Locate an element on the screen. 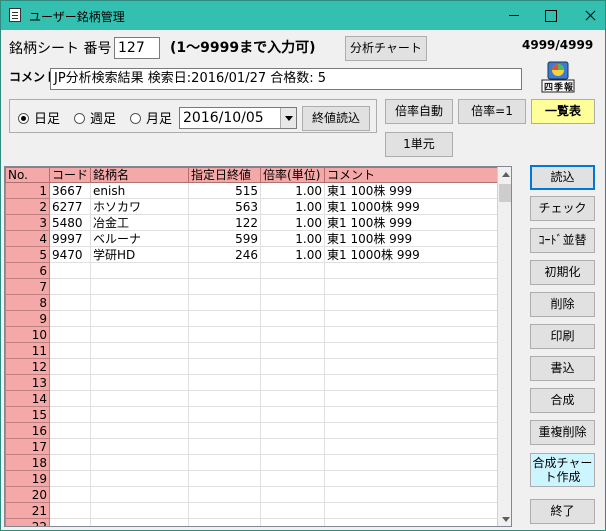 The width and height of the screenshot is (606, 531). row-number: 5 is located at coordinates (27, 254).